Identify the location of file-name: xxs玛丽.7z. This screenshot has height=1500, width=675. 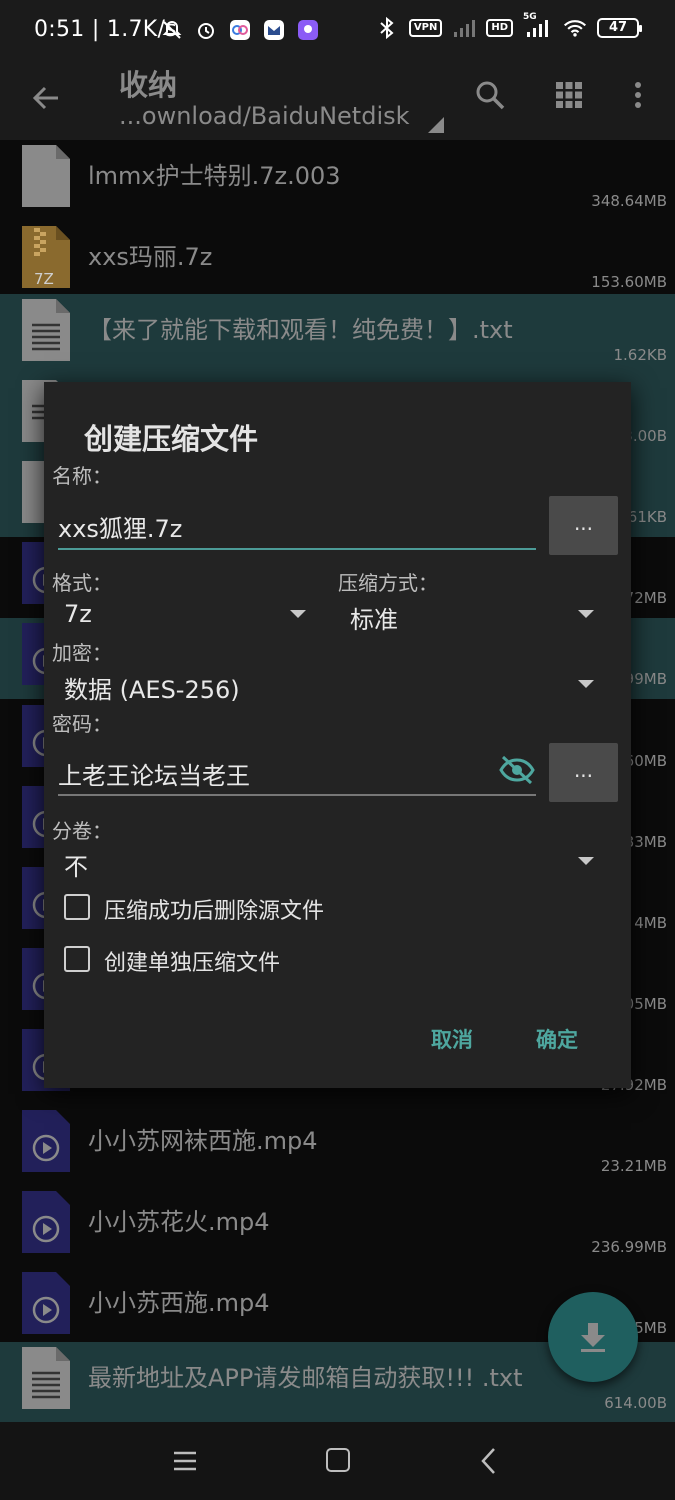
(150, 257).